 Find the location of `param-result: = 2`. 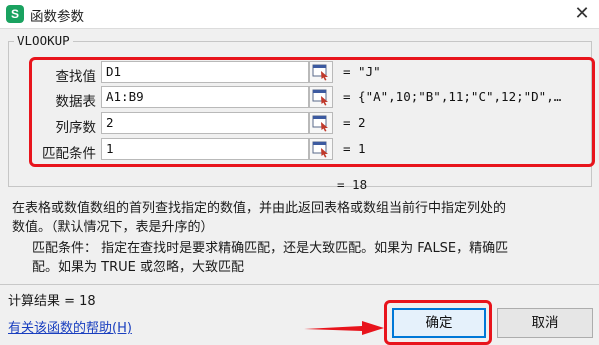

param-result: = 2 is located at coordinates (354, 122).